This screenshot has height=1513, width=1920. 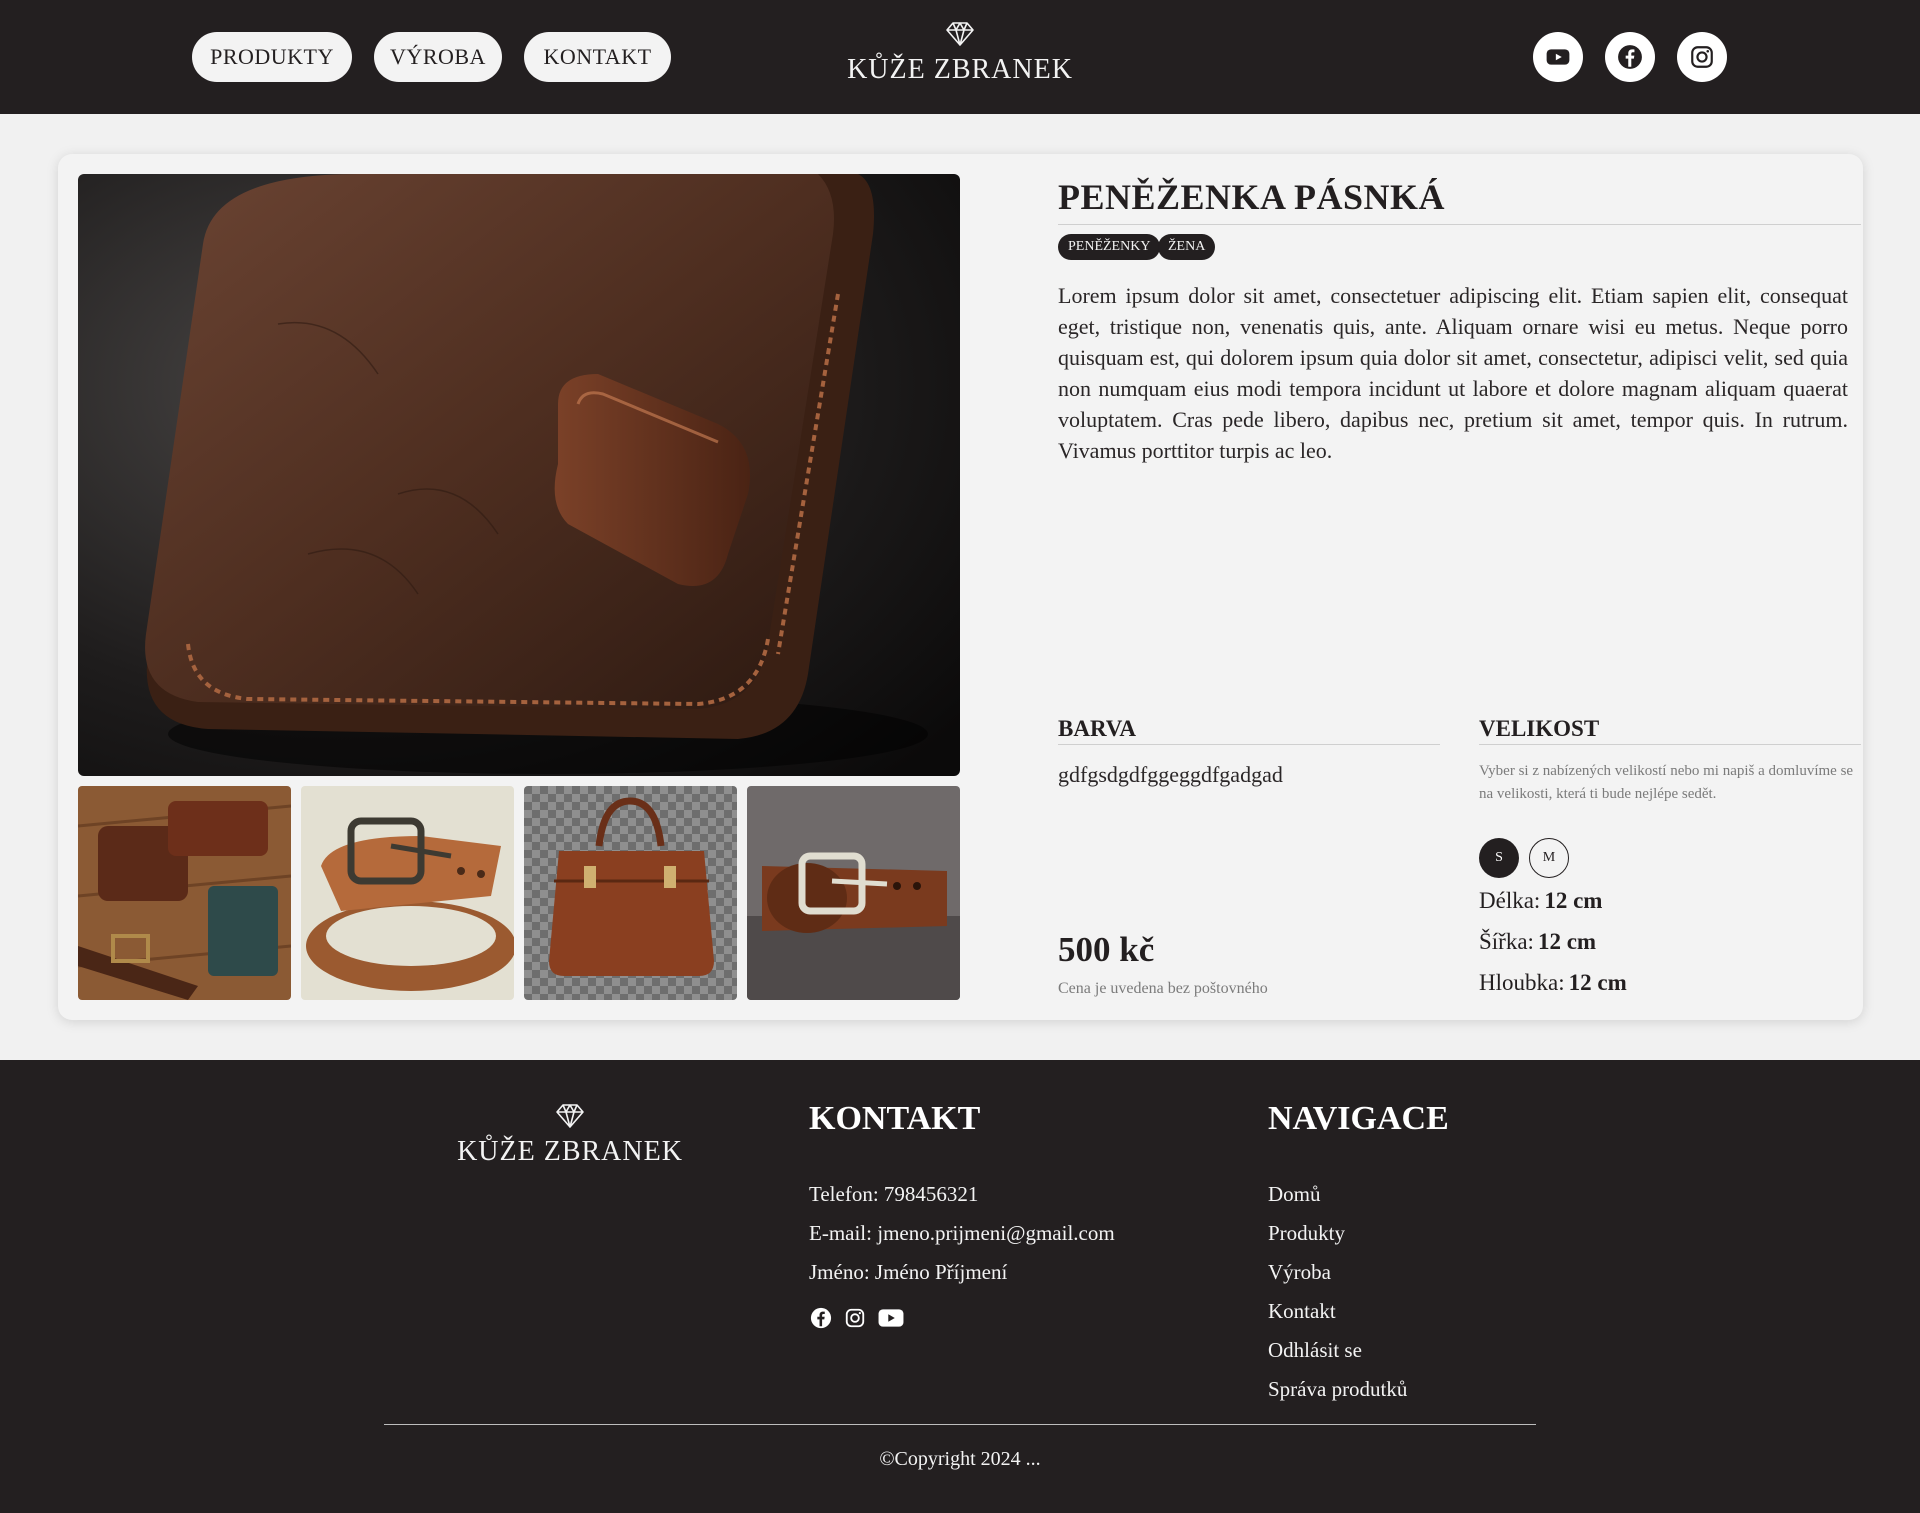 I want to click on youtube-icon, so click(x=1558, y=57).